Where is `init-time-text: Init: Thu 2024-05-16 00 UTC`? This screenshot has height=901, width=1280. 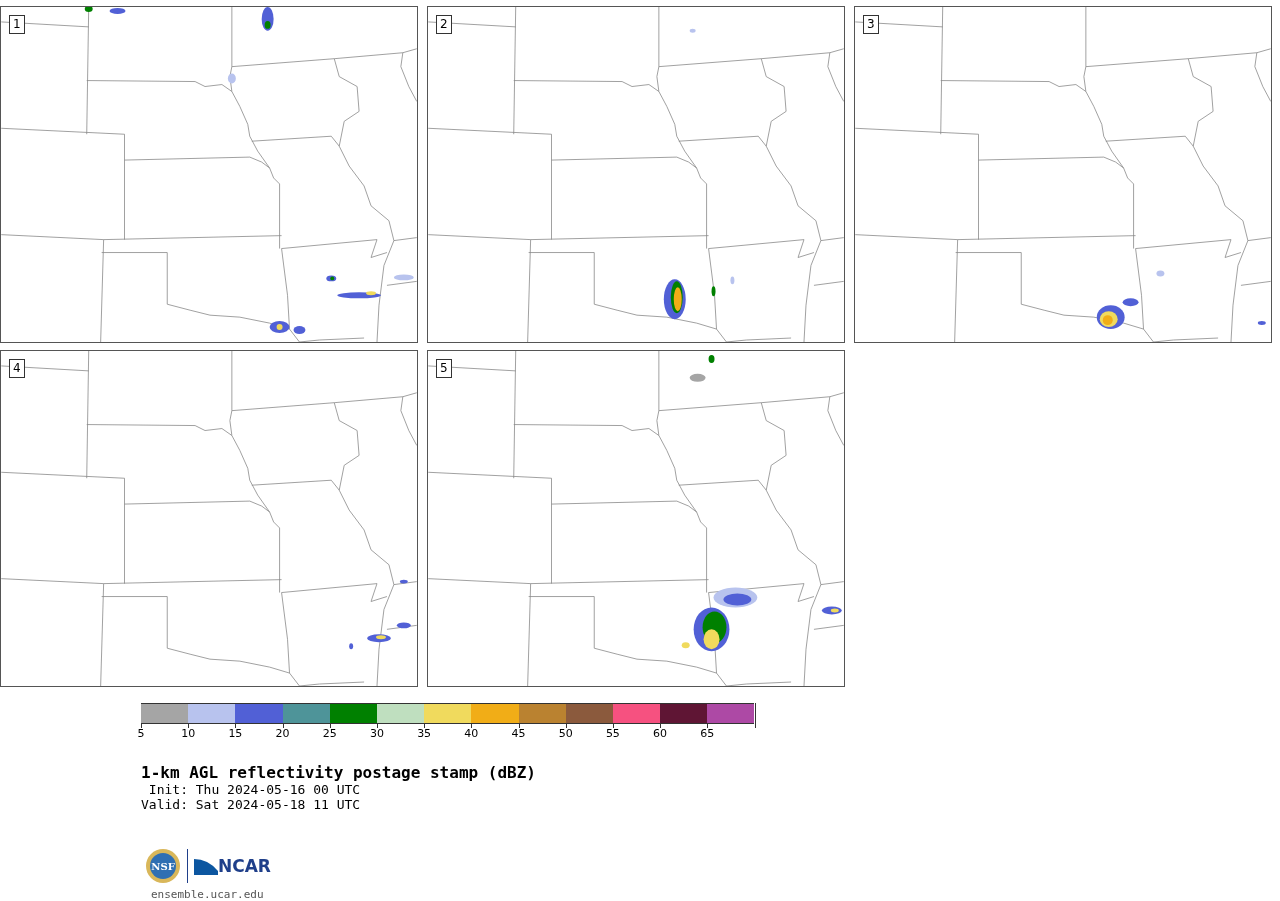 init-time-text: Init: Thu 2024-05-16 00 UTC is located at coordinates (254, 789).